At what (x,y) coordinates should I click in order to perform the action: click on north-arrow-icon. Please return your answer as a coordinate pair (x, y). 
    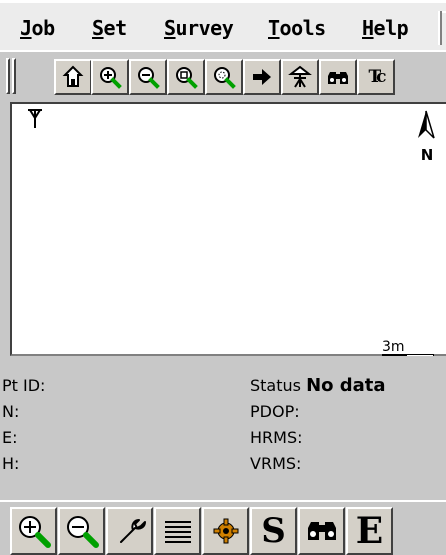
    Looking at the image, I should click on (426, 124).